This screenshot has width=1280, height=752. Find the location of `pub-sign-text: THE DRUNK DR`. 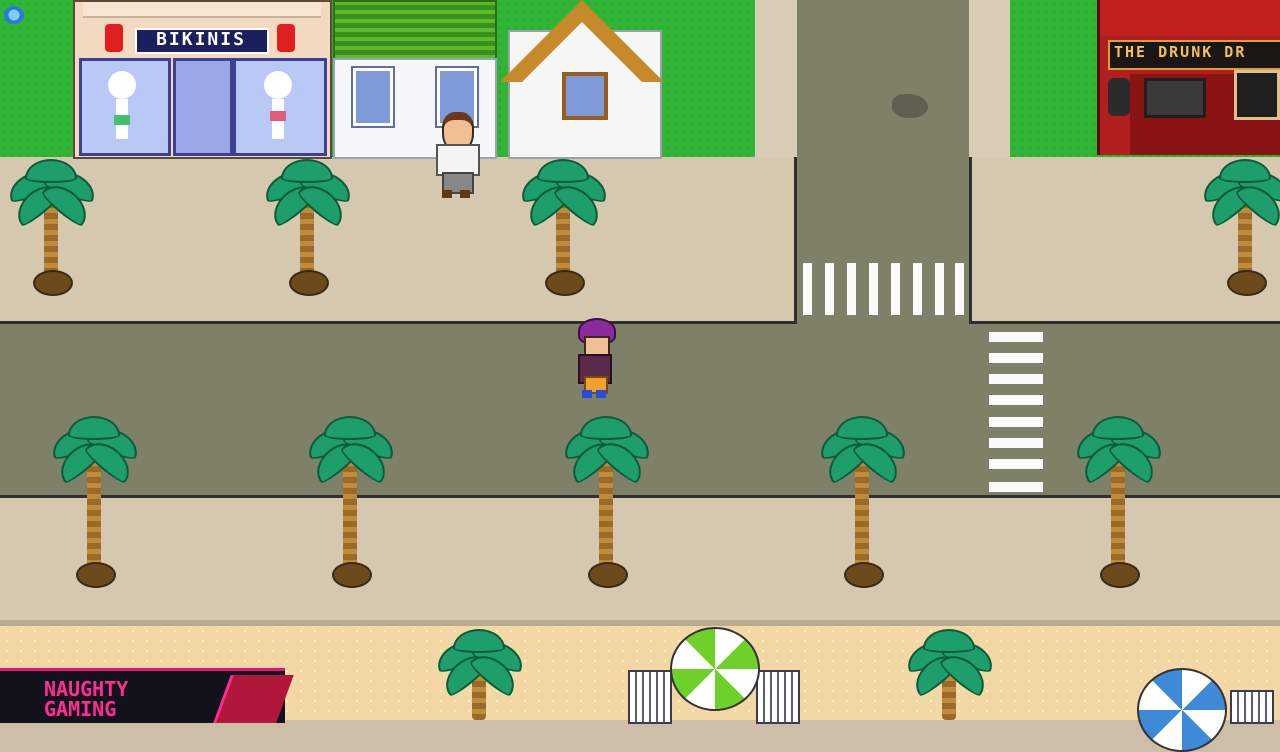

pub-sign-text: THE DRUNK DR is located at coordinates (1180, 52).